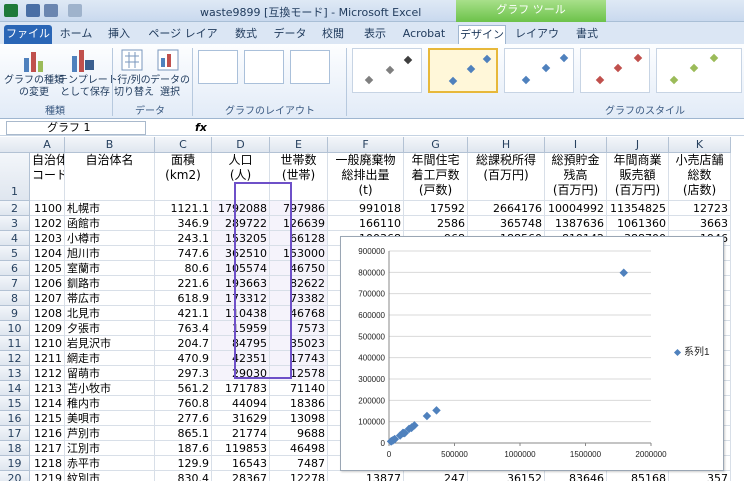 This screenshot has width=744, height=481. Describe the element at coordinates (47, 448) in the screenshot. I see `table-cell: 1217` at that location.